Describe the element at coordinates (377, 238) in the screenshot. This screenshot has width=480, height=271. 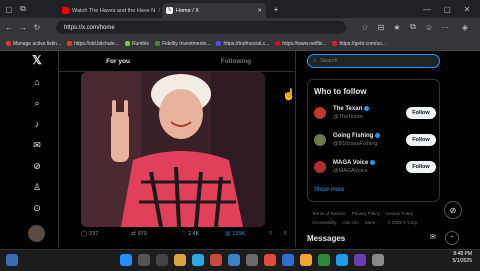
I see `messages-drawer: Messages` at that location.